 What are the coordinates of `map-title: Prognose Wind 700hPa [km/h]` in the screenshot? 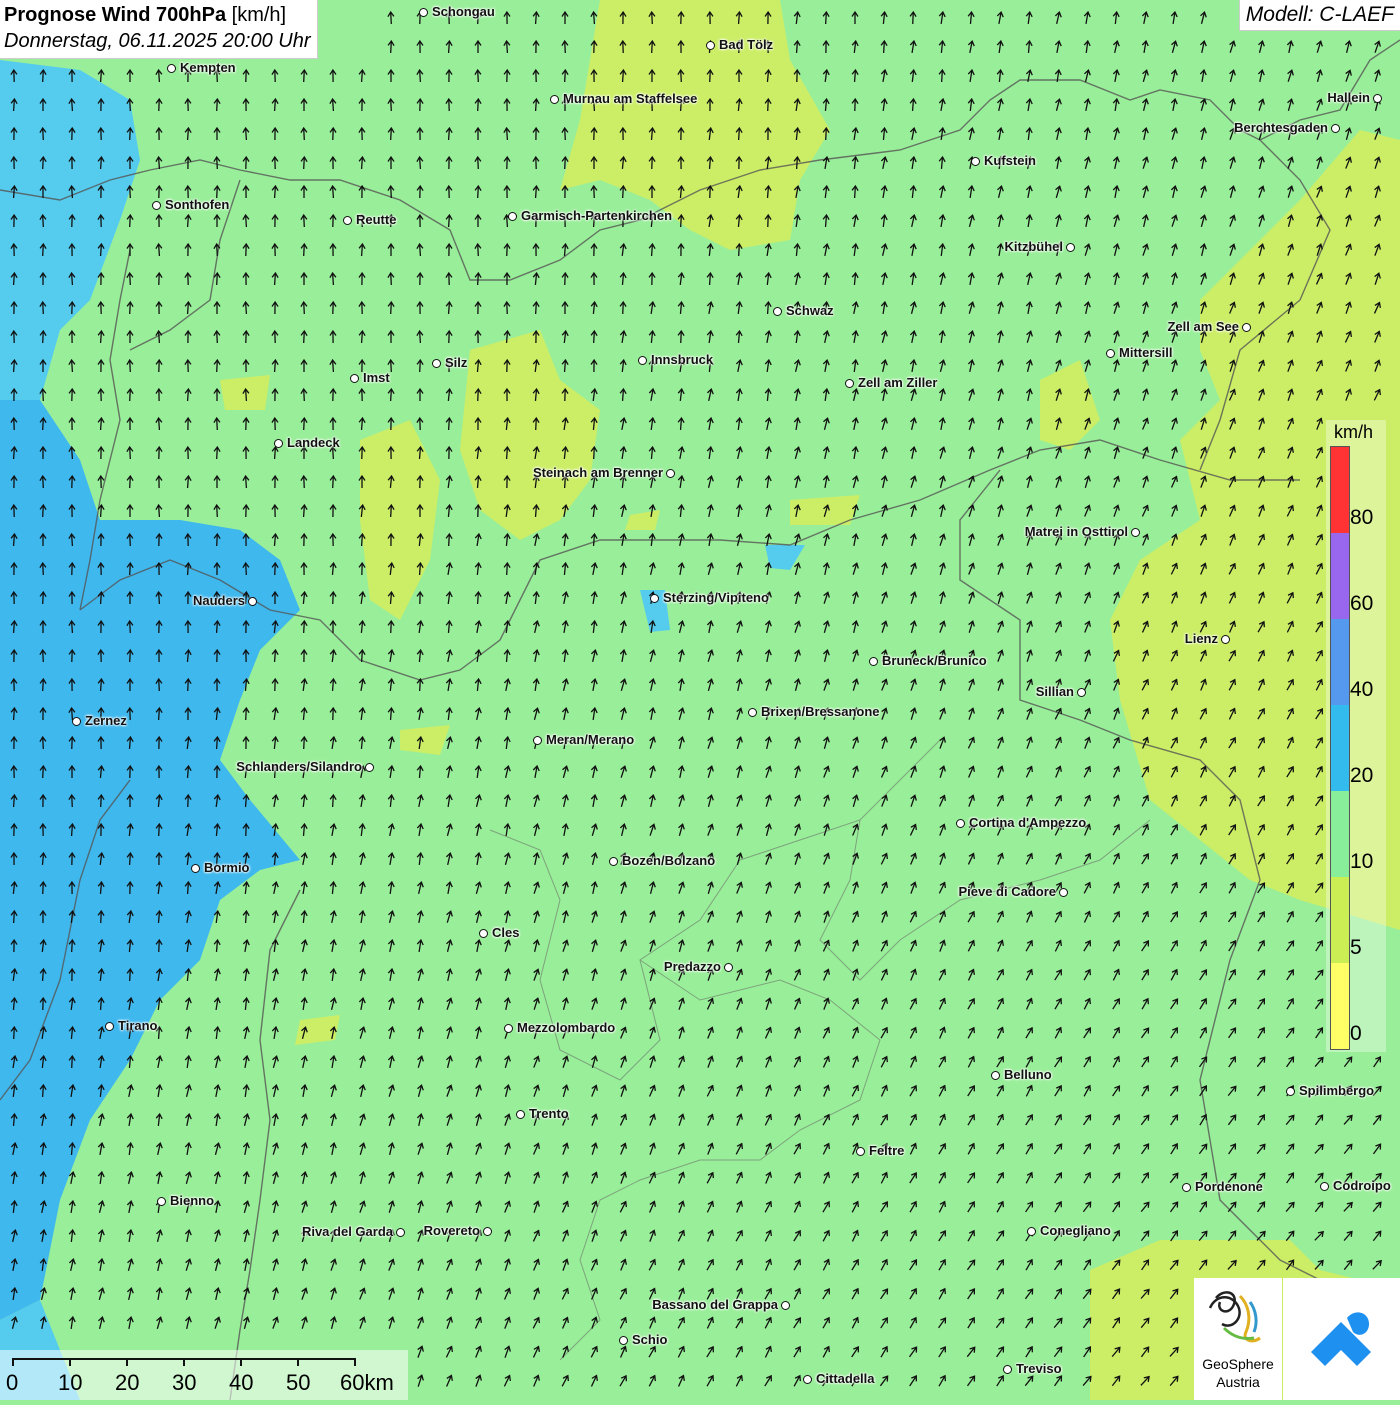 It's located at (157, 15).